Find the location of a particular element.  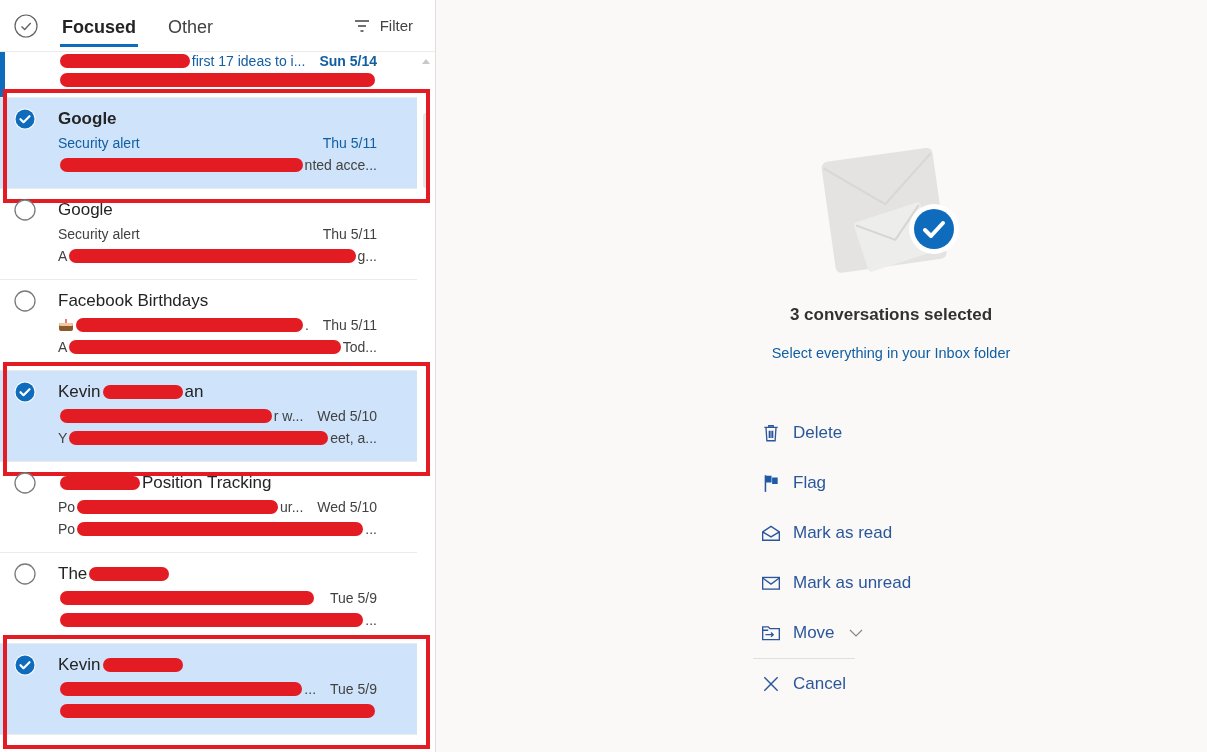

cancel-button: Cancel is located at coordinates (803, 684).